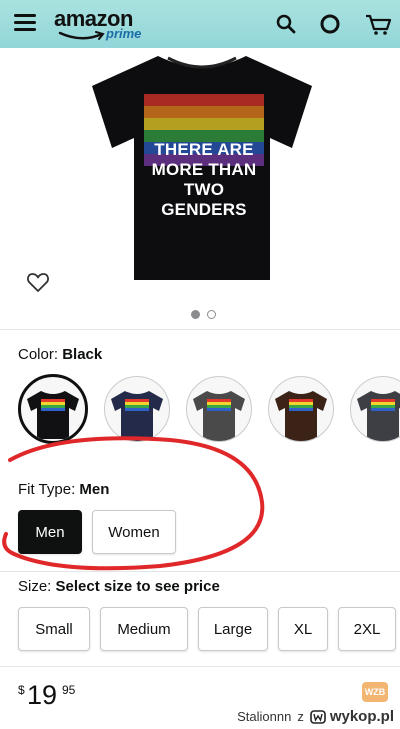 The width and height of the screenshot is (400, 729). I want to click on shirt-print-text: THERE ARE MORE THAN TWO GENDERS, so click(204, 179).